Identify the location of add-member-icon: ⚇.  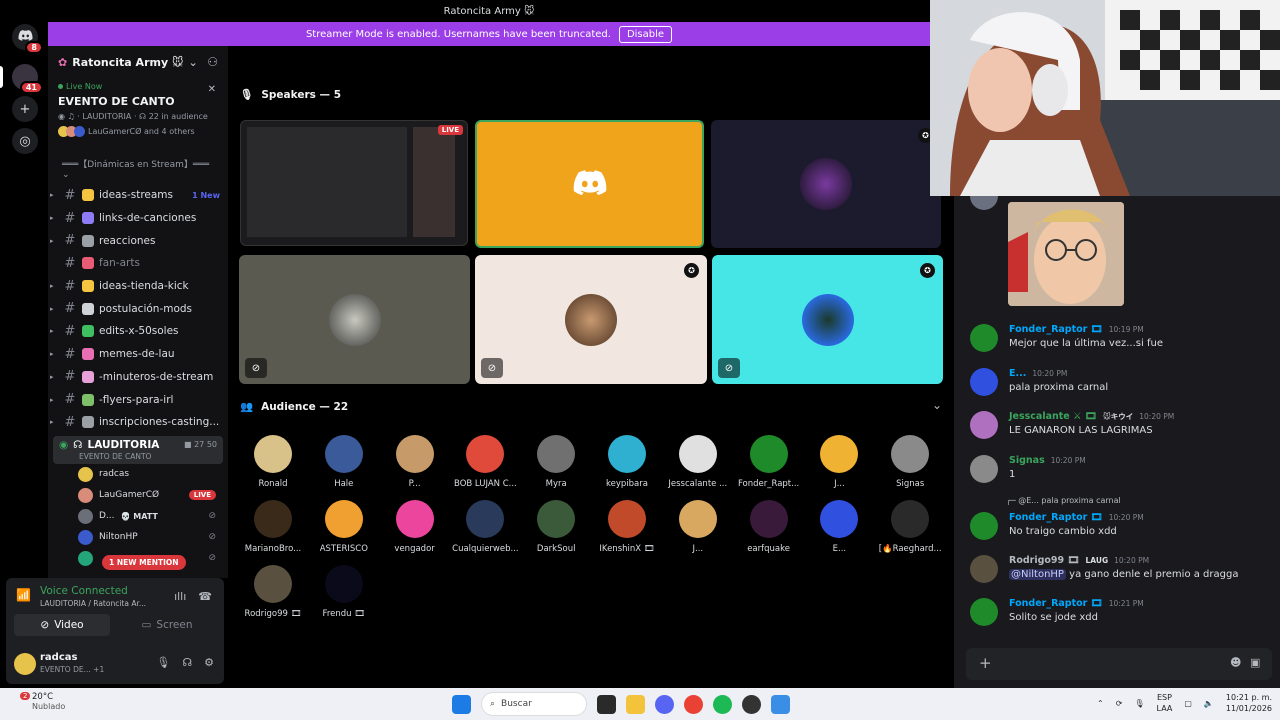
(212, 62).